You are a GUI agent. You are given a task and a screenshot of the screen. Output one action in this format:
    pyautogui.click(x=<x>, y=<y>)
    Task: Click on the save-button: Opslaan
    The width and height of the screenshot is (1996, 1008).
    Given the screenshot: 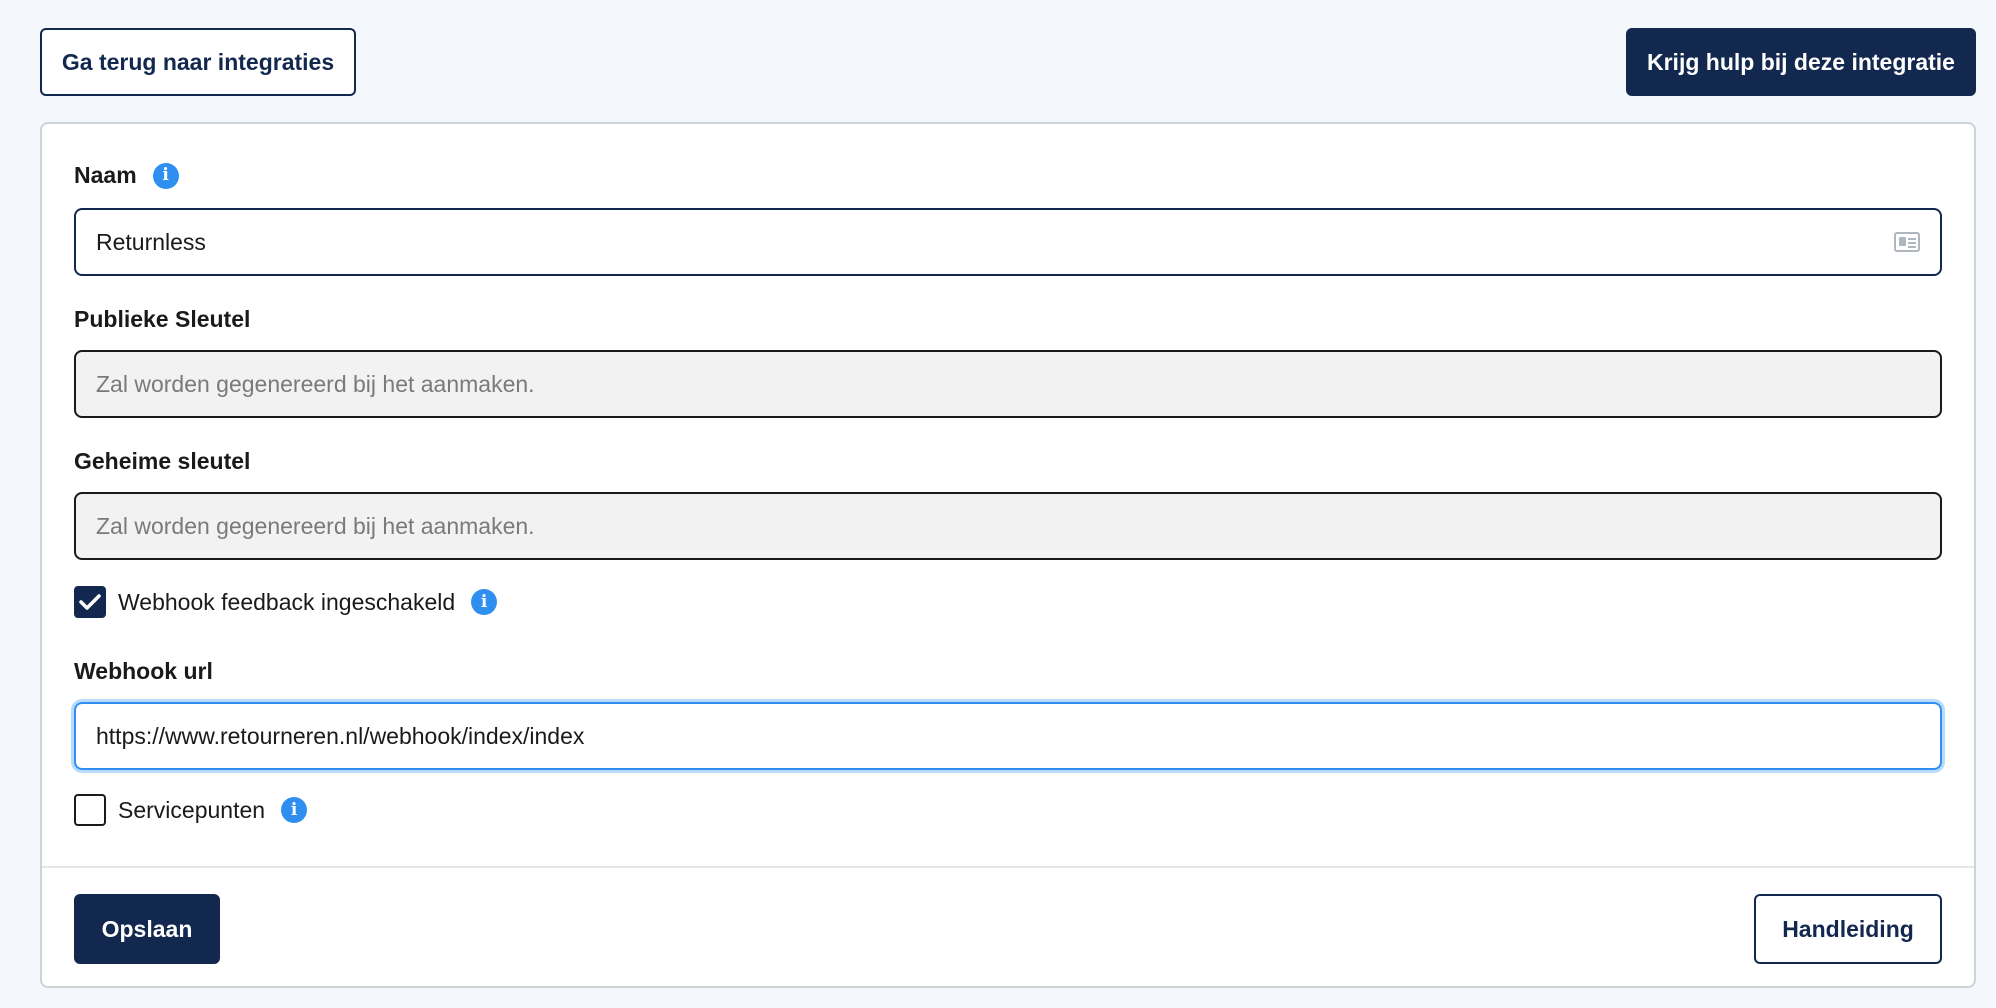 What is the action you would take?
    pyautogui.click(x=147, y=929)
    